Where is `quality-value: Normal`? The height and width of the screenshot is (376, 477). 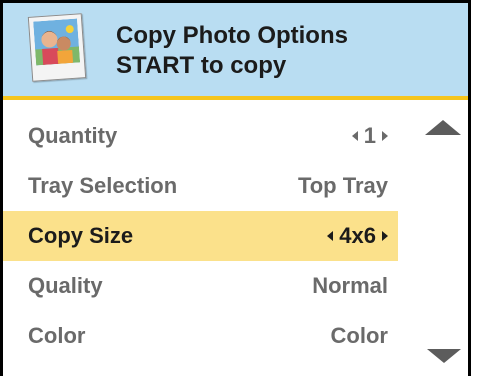 quality-value: Normal is located at coordinates (350, 285).